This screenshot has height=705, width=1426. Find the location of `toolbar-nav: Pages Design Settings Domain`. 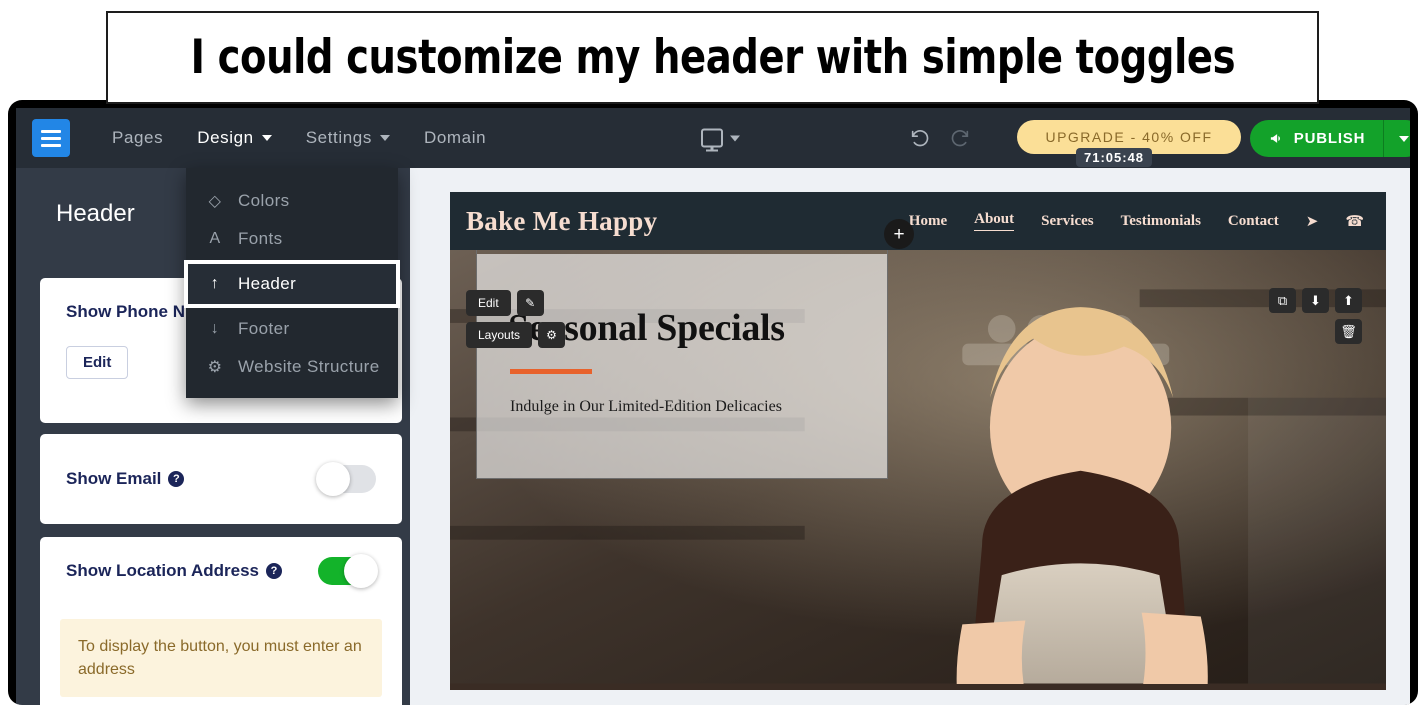

toolbar-nav: Pages Design Settings Domain is located at coordinates (299, 138).